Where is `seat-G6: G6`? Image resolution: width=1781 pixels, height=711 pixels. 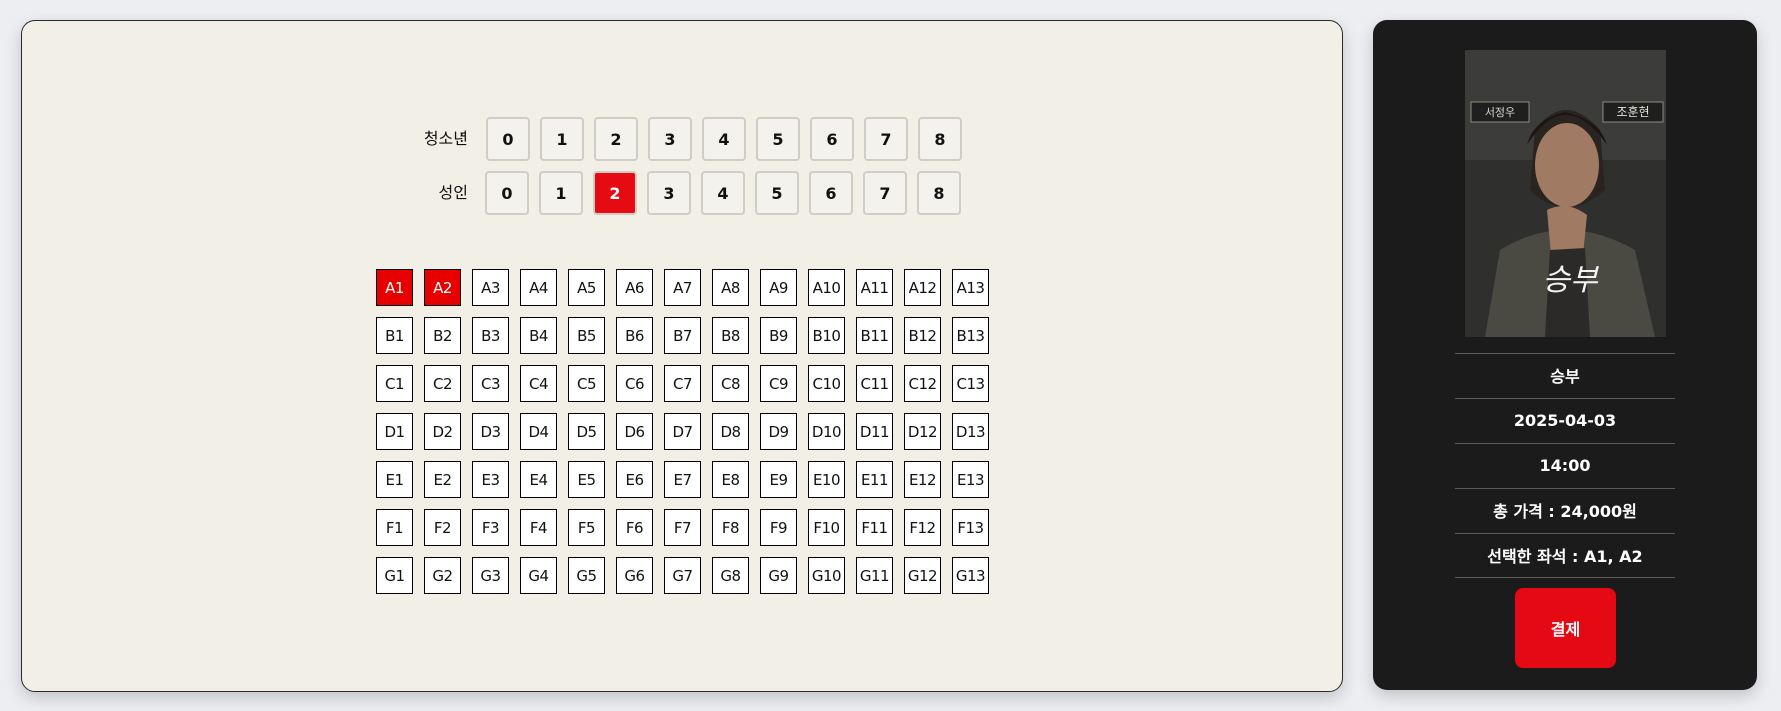 seat-G6: G6 is located at coordinates (634, 575).